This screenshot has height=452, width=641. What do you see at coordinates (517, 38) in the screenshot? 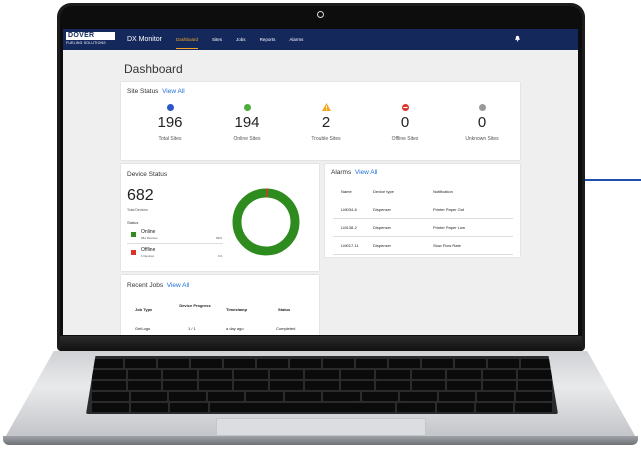
I see `bell-icon` at bounding box center [517, 38].